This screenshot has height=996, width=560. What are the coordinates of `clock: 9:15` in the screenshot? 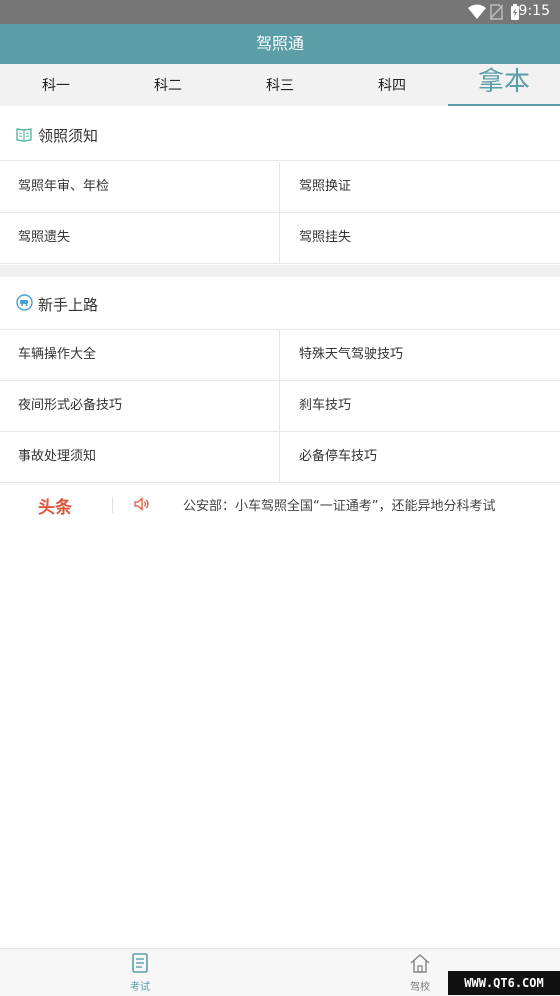 It's located at (534, 11).